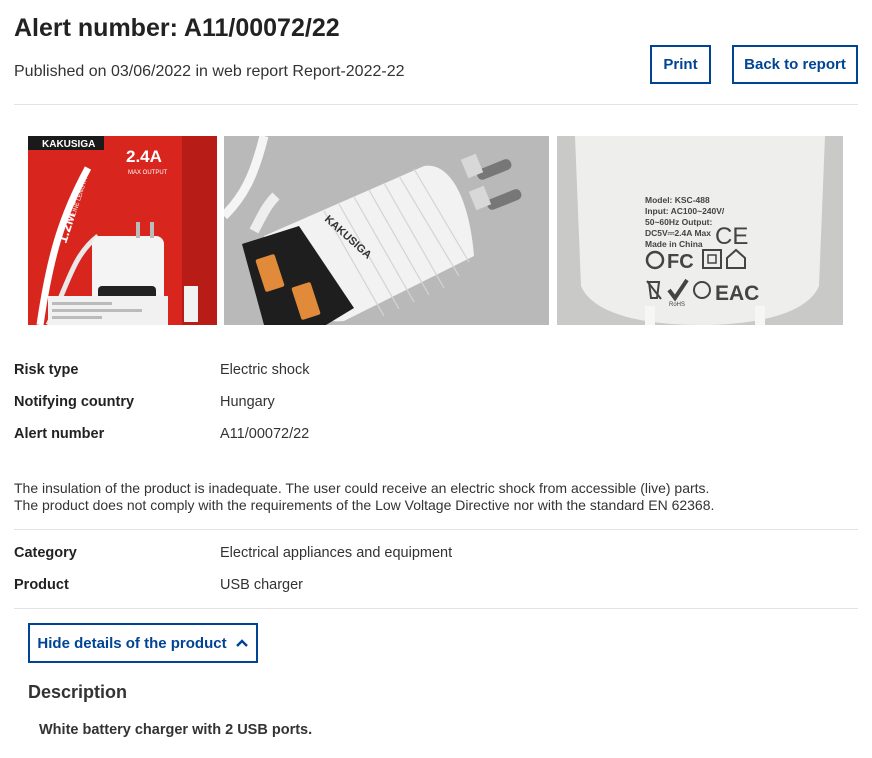 The height and width of the screenshot is (758, 872). I want to click on product-photo-charger: KAKUSIGA, so click(386, 230).